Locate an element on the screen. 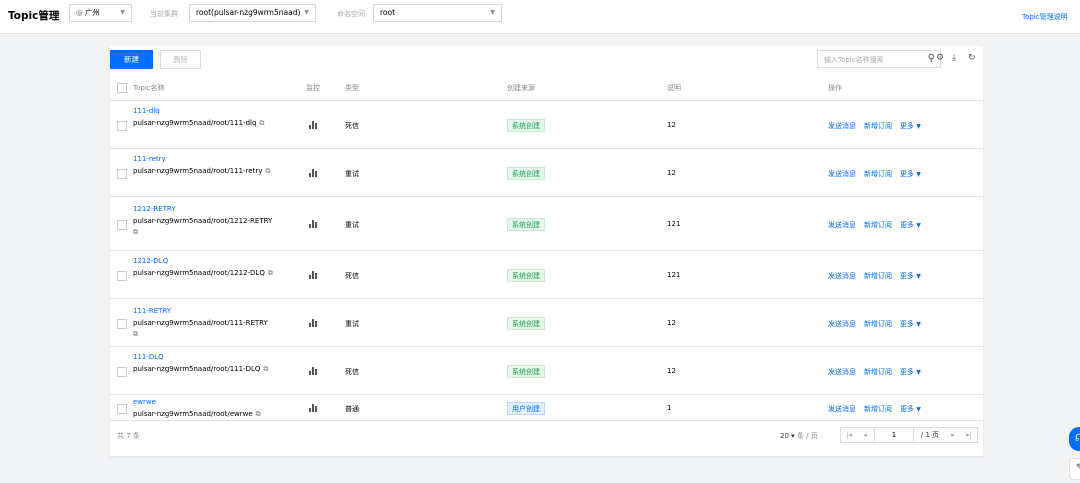  edit-icon: ✎ is located at coordinates (1078, 468).